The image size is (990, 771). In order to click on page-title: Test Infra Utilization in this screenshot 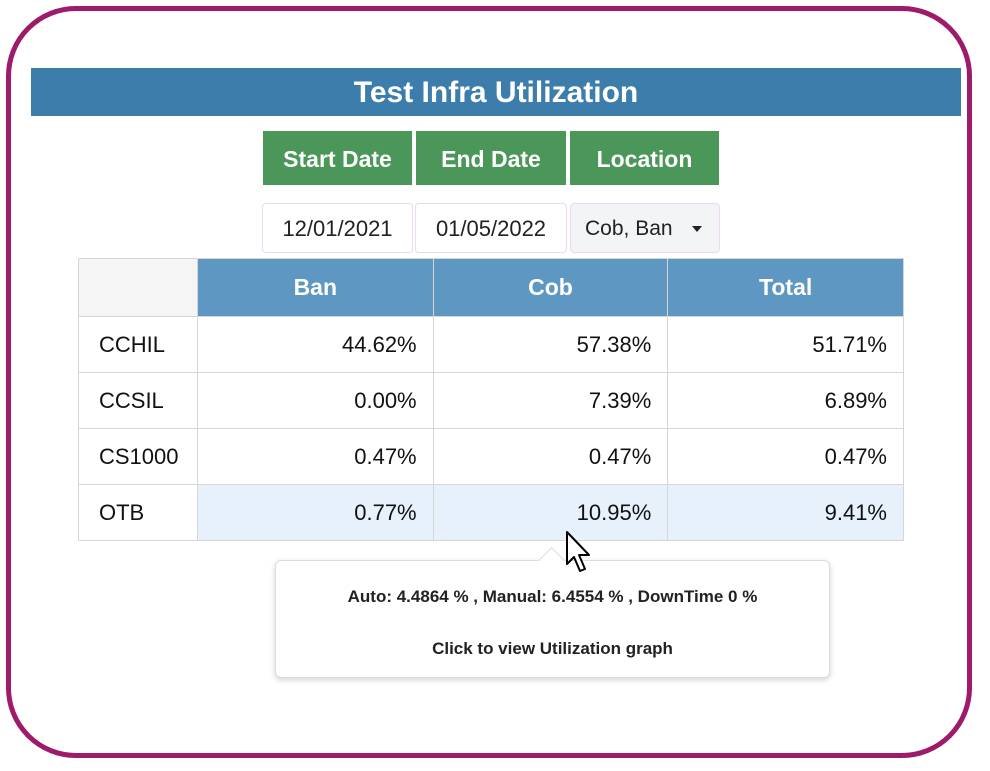, I will do `click(496, 92)`.